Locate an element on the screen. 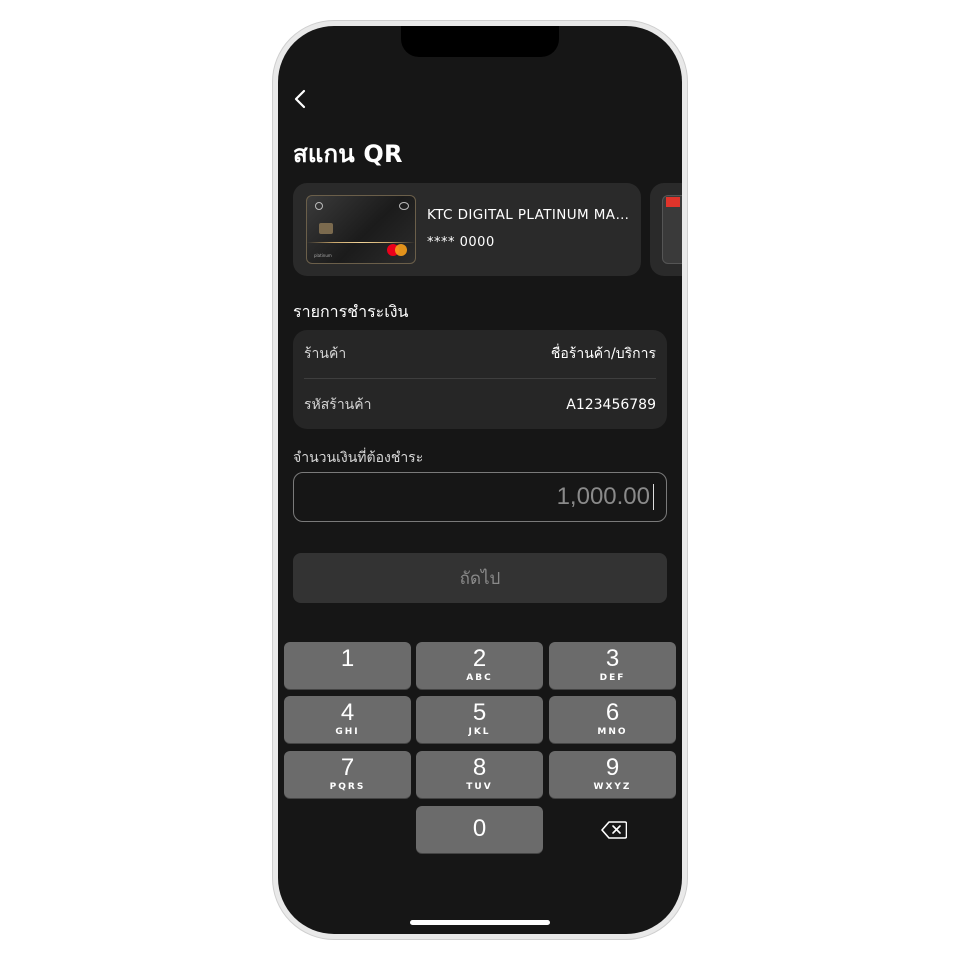 The width and height of the screenshot is (960, 960). ktc-logo-icon is located at coordinates (673, 202).